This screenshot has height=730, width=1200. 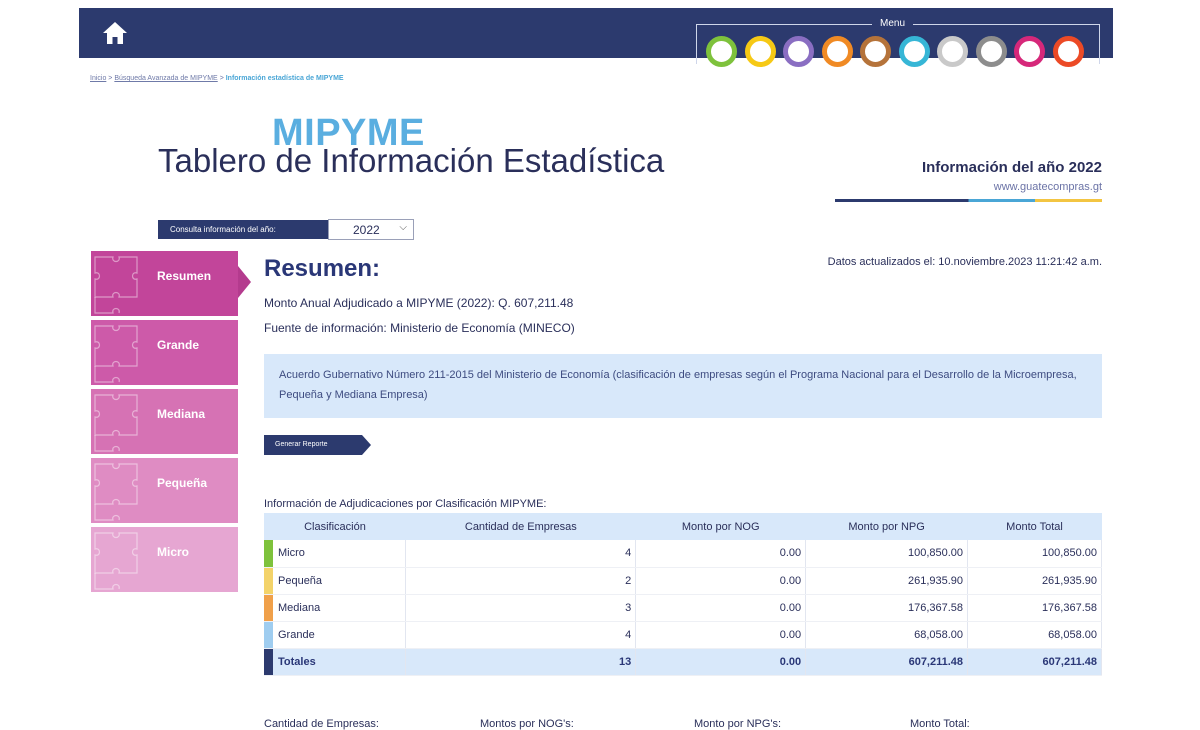 What do you see at coordinates (1011, 167) in the screenshot?
I see `info-year-heading: Información del año 2022` at bounding box center [1011, 167].